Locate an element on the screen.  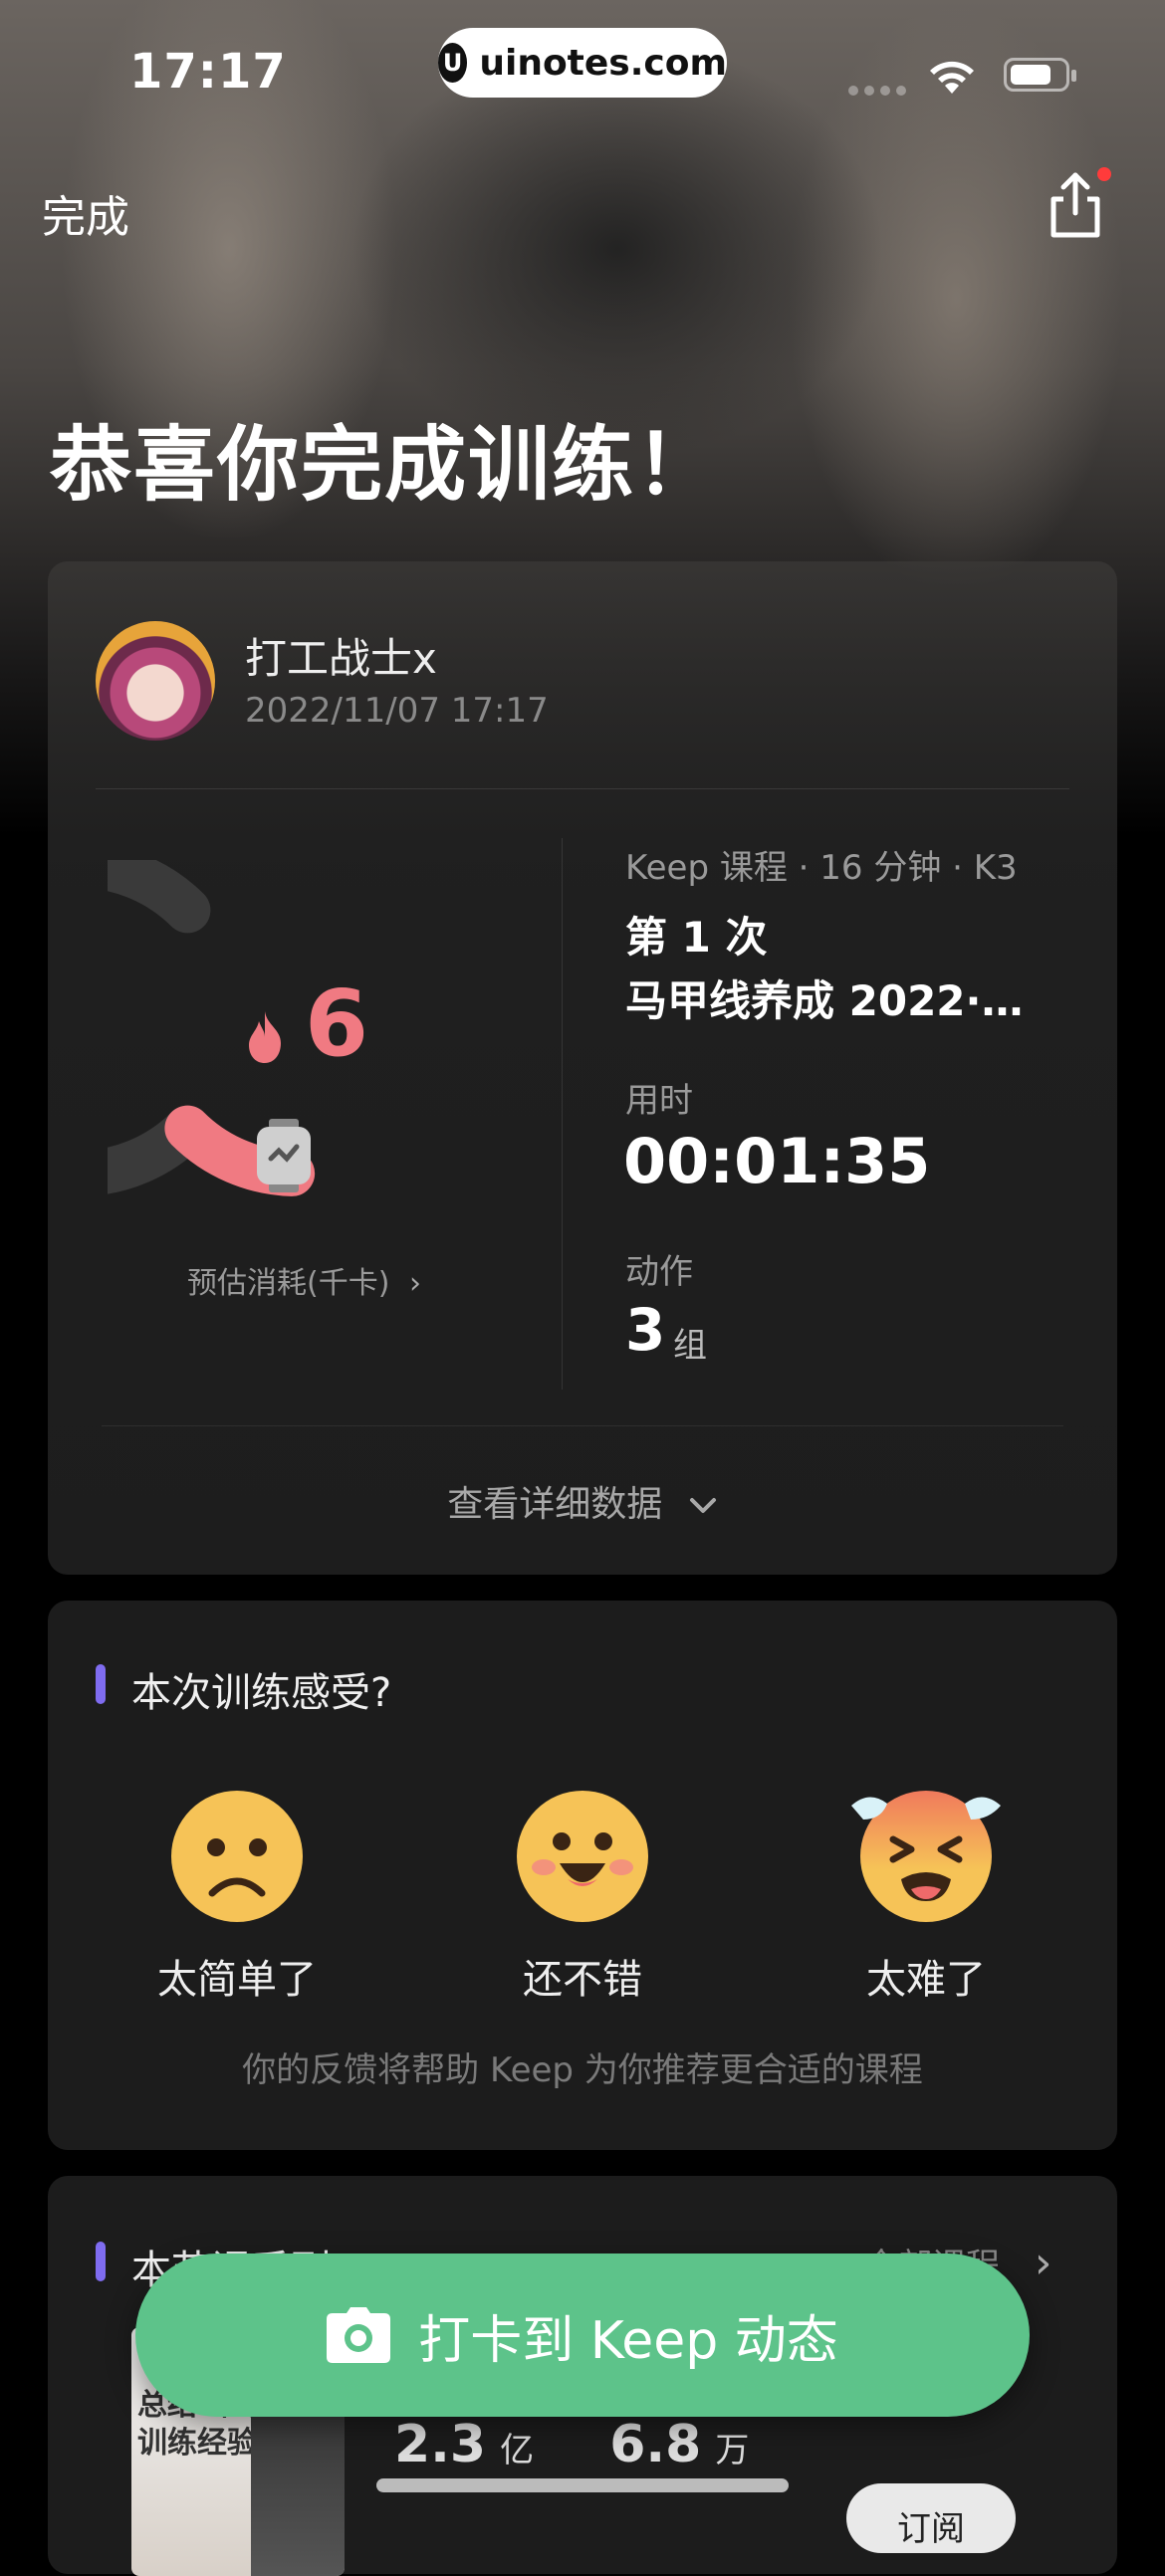
subscribe-button: 订阅 is located at coordinates (931, 2518).